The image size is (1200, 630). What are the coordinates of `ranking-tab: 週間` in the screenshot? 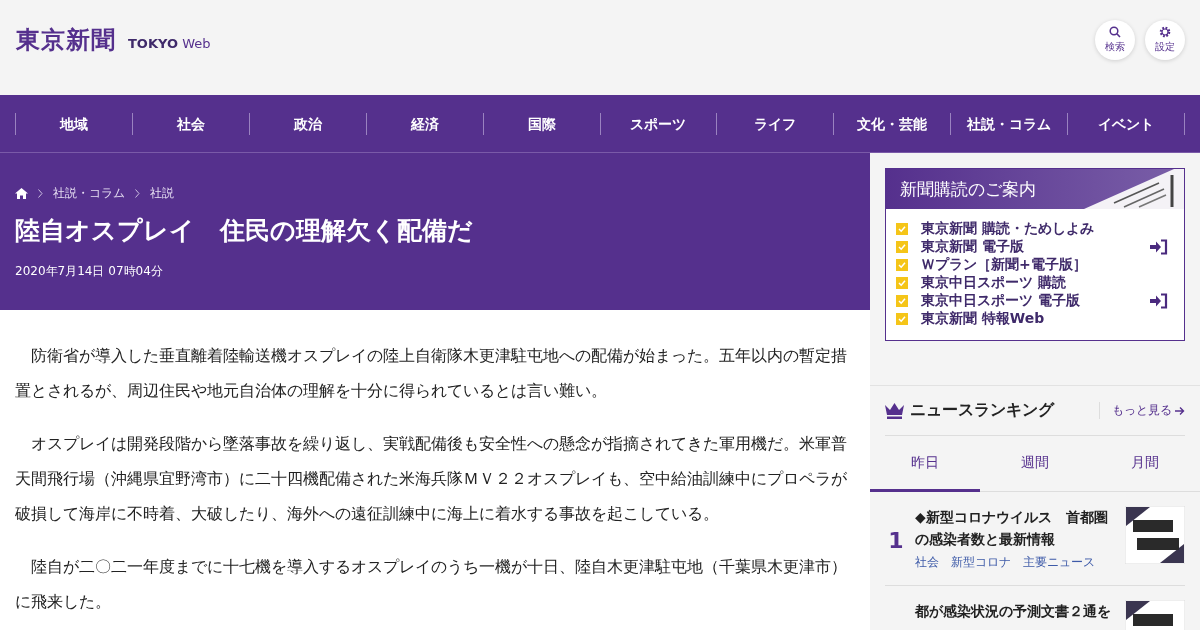 It's located at (1035, 464).